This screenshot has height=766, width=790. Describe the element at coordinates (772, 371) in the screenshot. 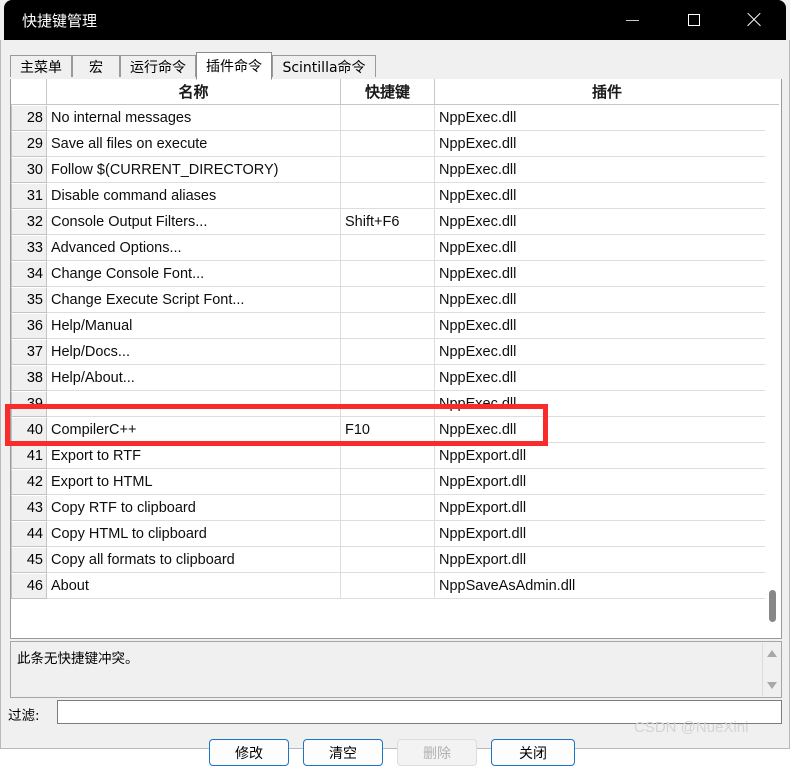

I see `list-scrollbar` at that location.